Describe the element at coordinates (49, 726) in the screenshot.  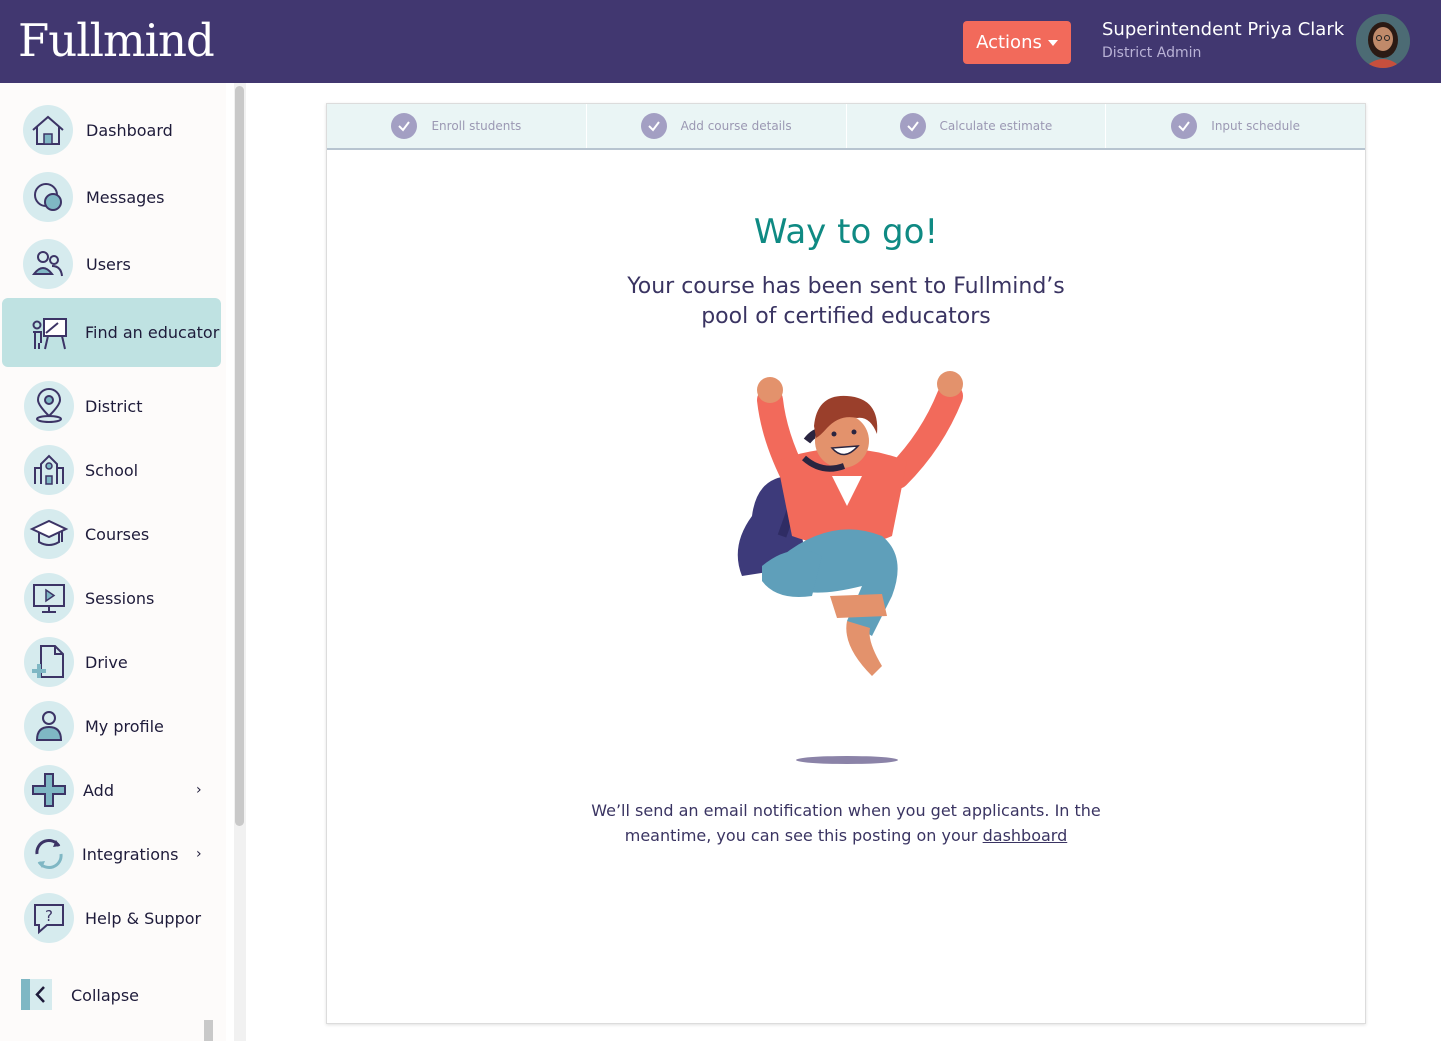
I see `profile-icon` at that location.